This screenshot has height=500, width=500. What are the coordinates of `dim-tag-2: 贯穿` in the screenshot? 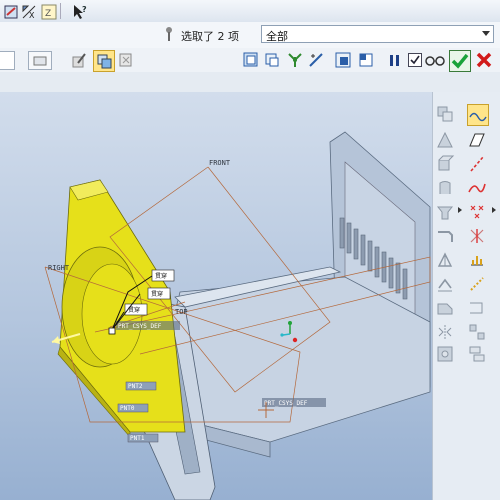 It's located at (157, 294).